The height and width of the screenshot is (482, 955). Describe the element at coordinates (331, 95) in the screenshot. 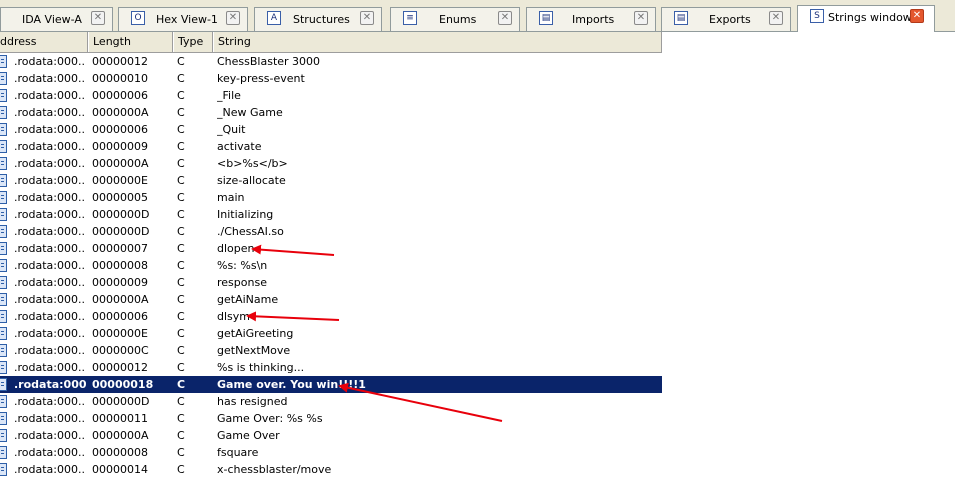

I see `table-row: .rodata:000... 00000006 C _File` at that location.